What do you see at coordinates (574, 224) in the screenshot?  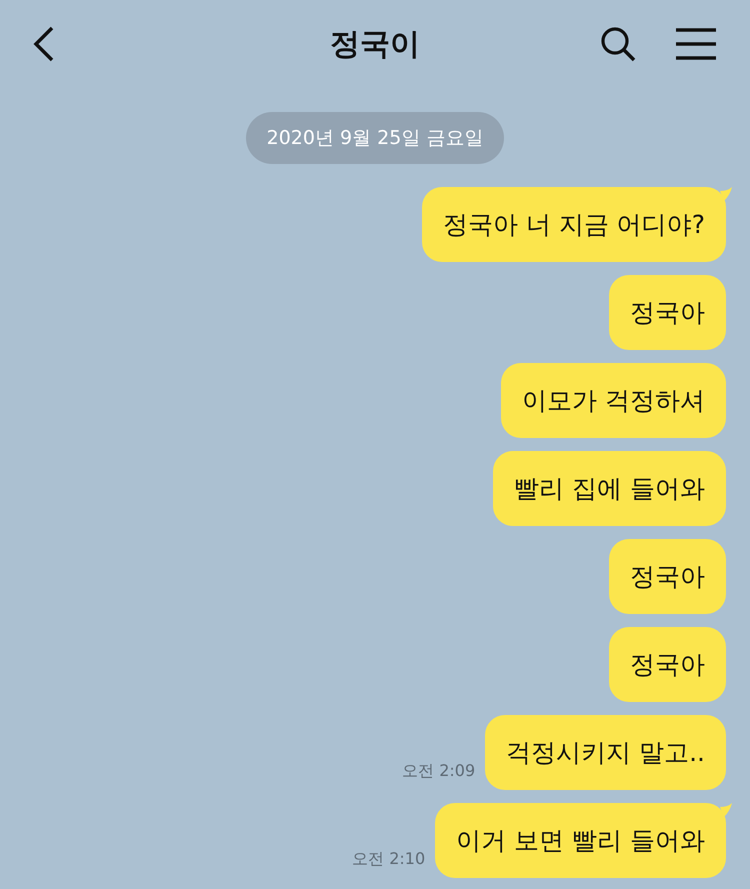 I see `message-bubble: 정국아 너 지금 어디야?` at bounding box center [574, 224].